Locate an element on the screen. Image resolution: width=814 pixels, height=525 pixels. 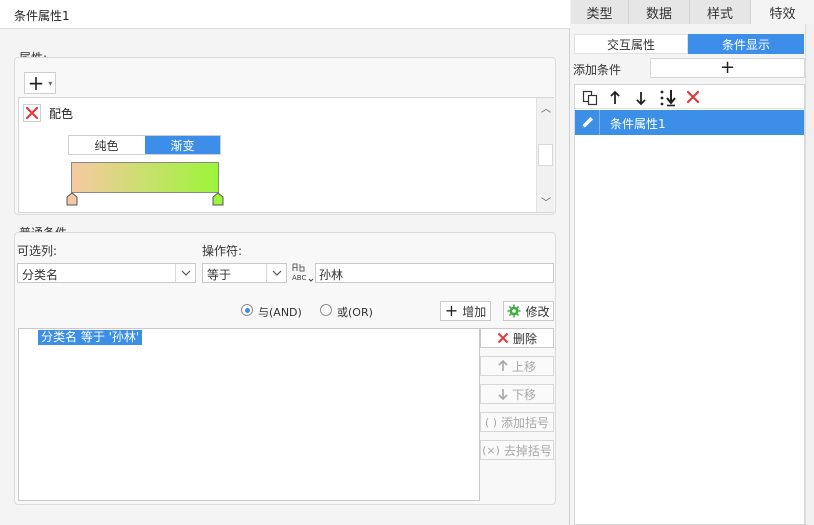
move-down-button: 下移 is located at coordinates (517, 394).